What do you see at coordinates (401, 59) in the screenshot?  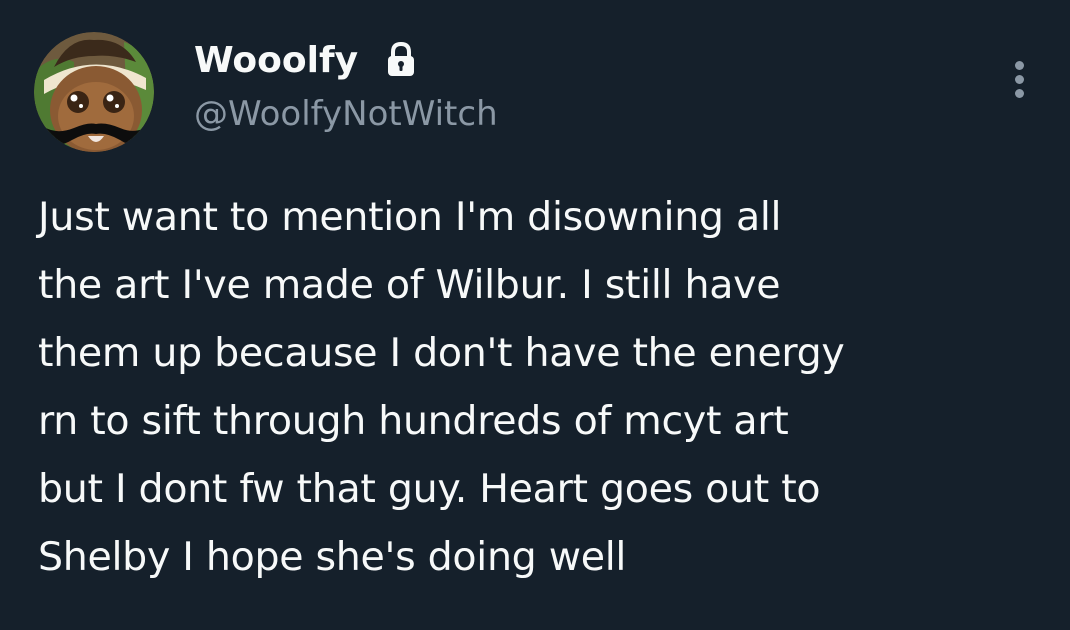 I see `lock-icon` at bounding box center [401, 59].